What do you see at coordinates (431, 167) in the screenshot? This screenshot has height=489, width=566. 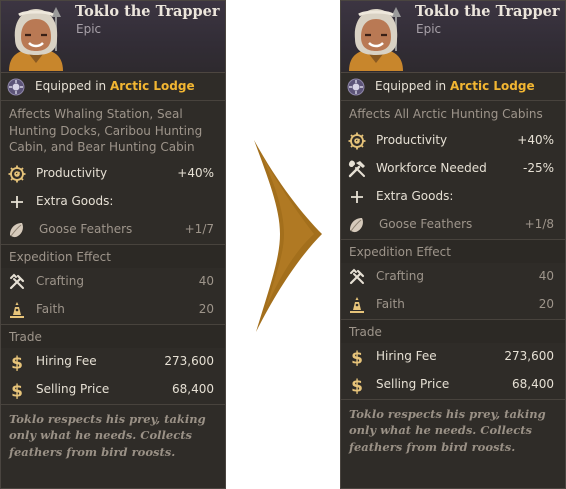 I see `stat-label: Workforce Needed` at bounding box center [431, 167].